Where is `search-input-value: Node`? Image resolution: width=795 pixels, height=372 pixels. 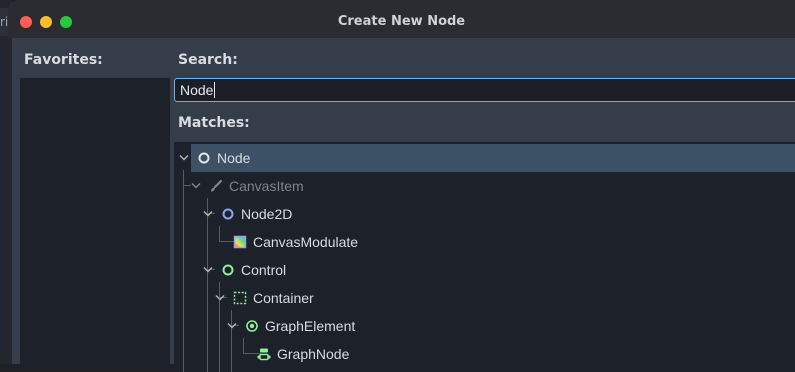 search-input-value: Node is located at coordinates (198, 90).